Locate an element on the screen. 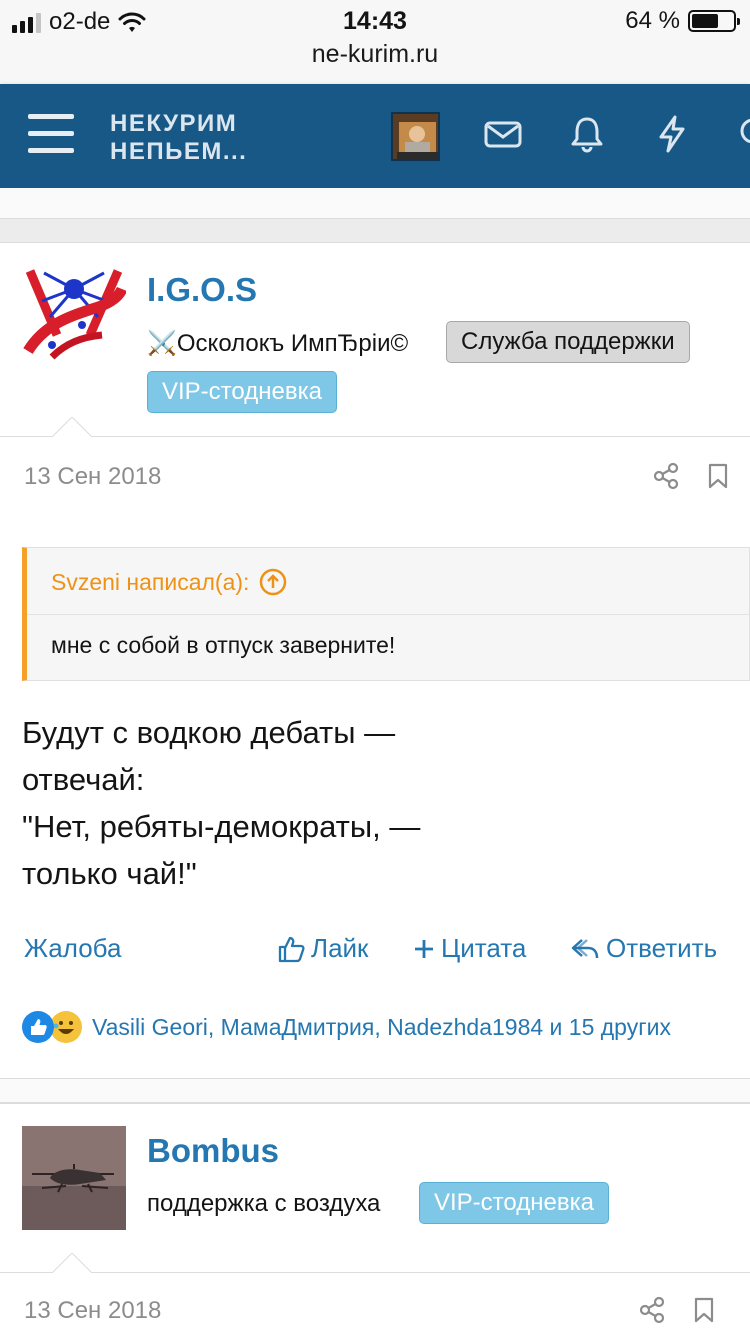 The image size is (750, 1334). like-button: Лайк is located at coordinates (322, 948).